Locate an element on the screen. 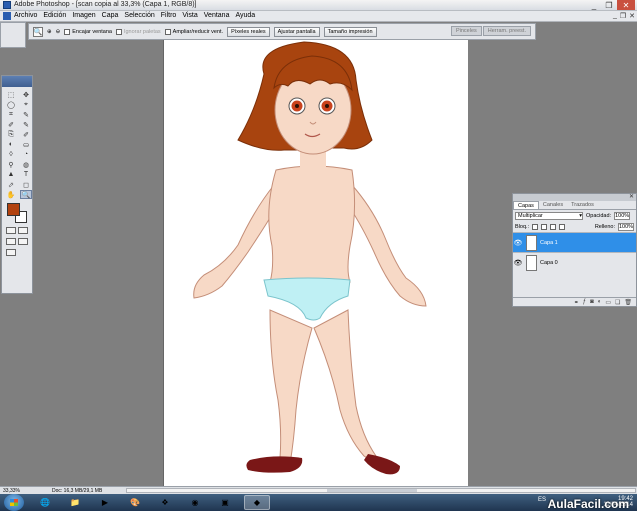  panel-stub is located at coordinates (13, 35).